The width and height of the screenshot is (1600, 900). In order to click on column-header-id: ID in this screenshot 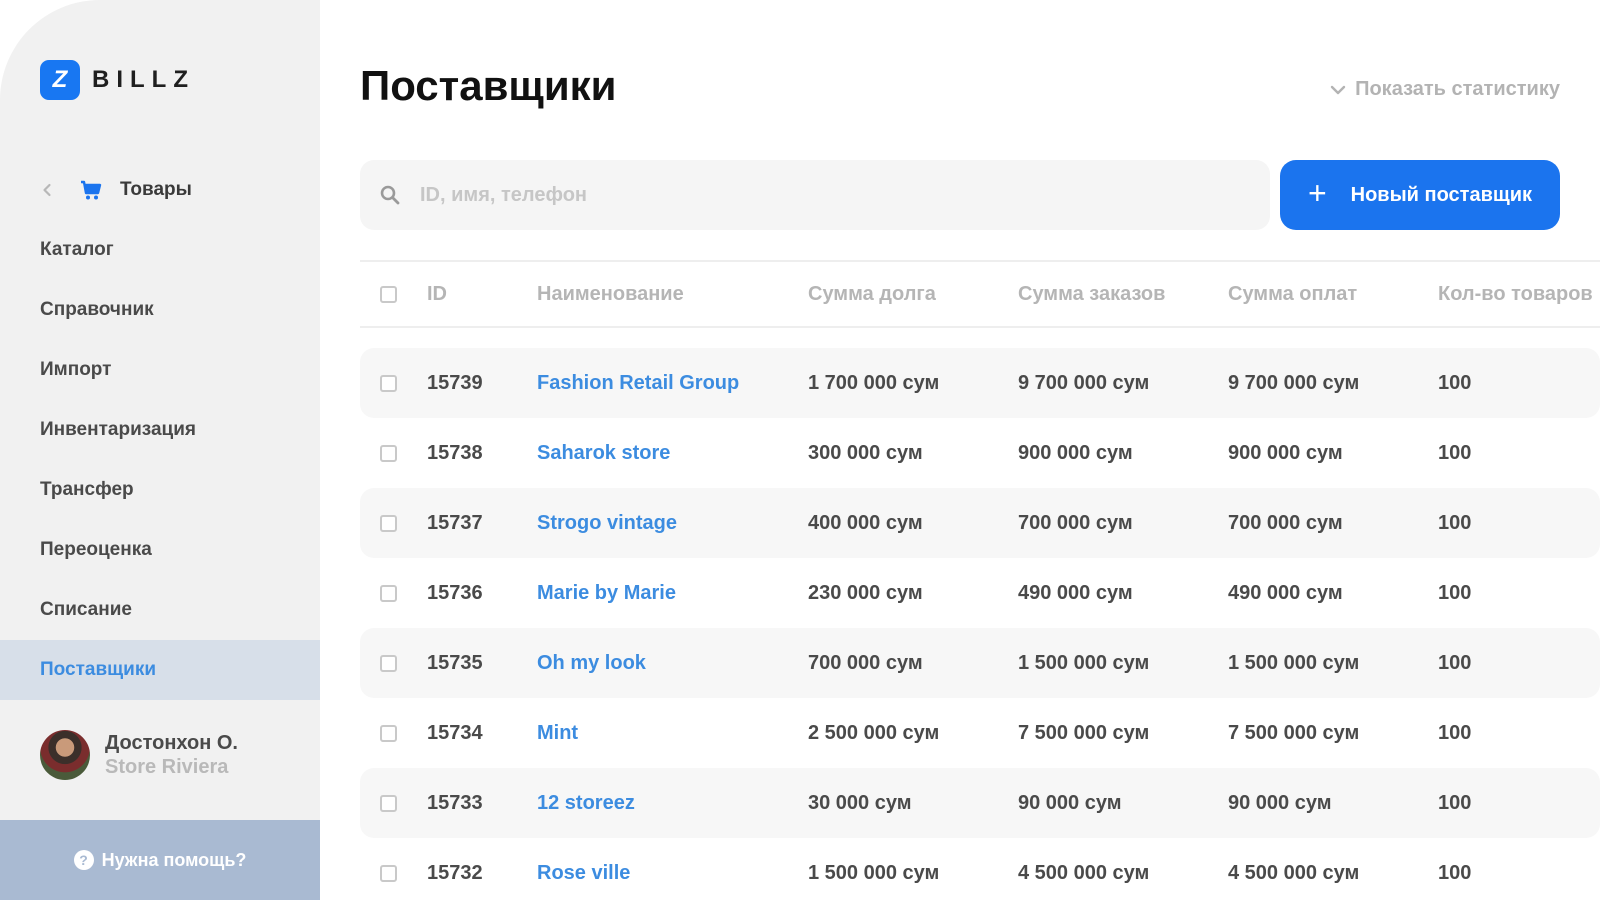, I will do `click(437, 294)`.